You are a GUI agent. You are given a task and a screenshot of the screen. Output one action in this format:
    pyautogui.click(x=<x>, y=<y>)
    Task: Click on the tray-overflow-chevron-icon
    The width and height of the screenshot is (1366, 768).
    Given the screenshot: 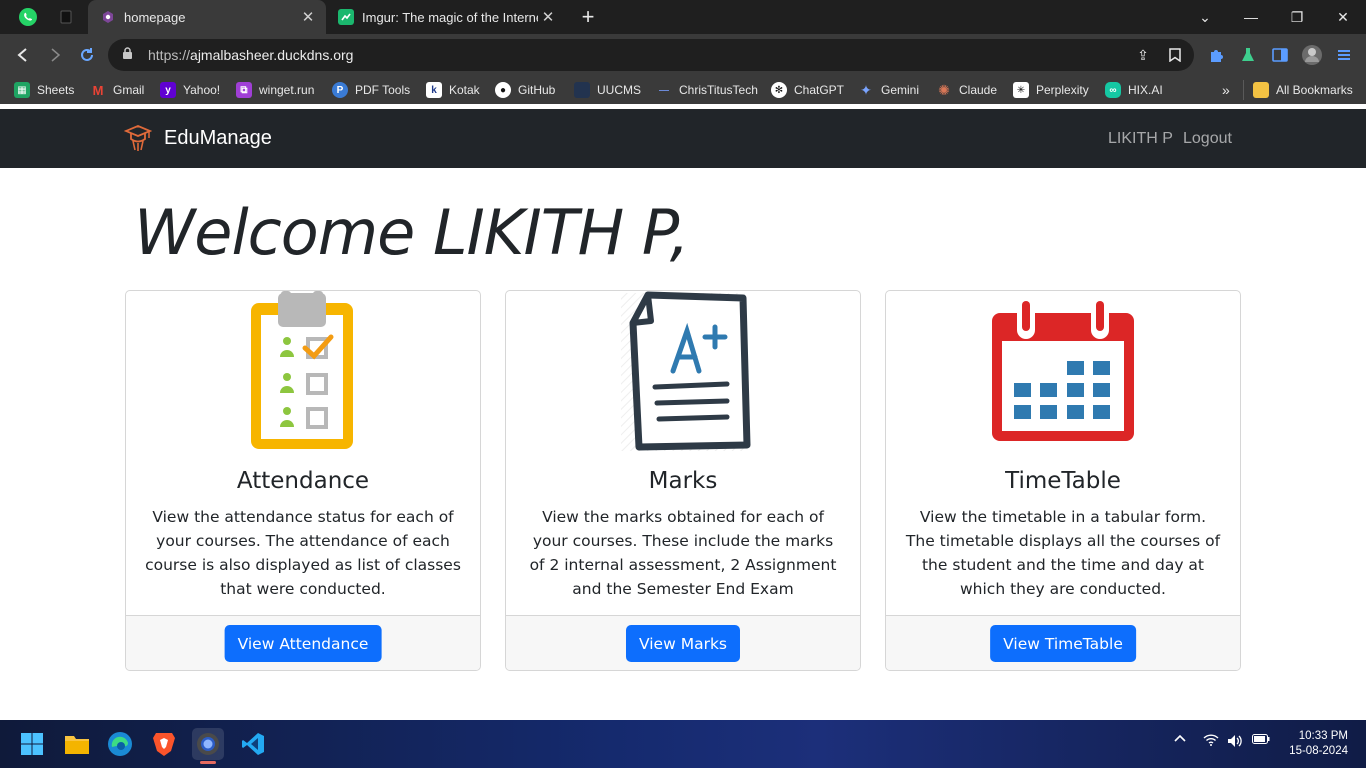 What is the action you would take?
    pyautogui.click(x=1180, y=738)
    